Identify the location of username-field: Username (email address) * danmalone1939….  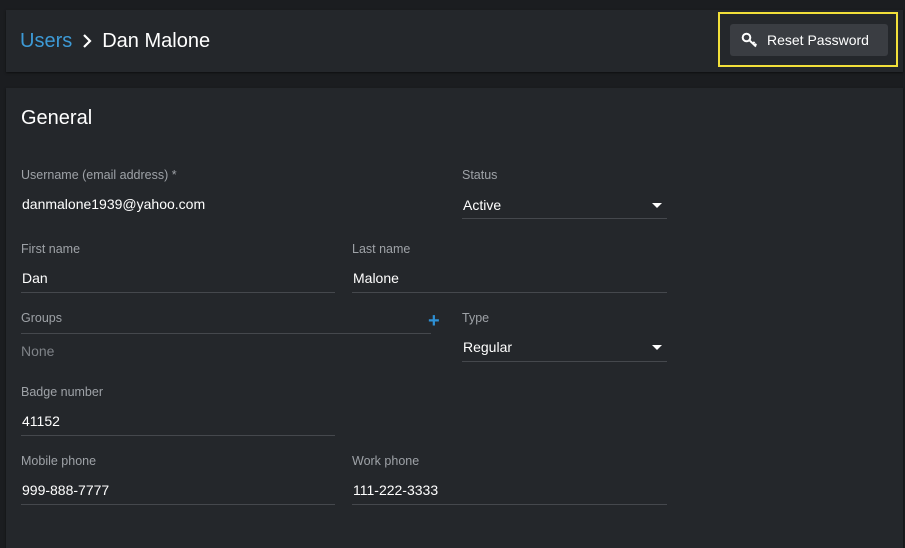
(226, 193).